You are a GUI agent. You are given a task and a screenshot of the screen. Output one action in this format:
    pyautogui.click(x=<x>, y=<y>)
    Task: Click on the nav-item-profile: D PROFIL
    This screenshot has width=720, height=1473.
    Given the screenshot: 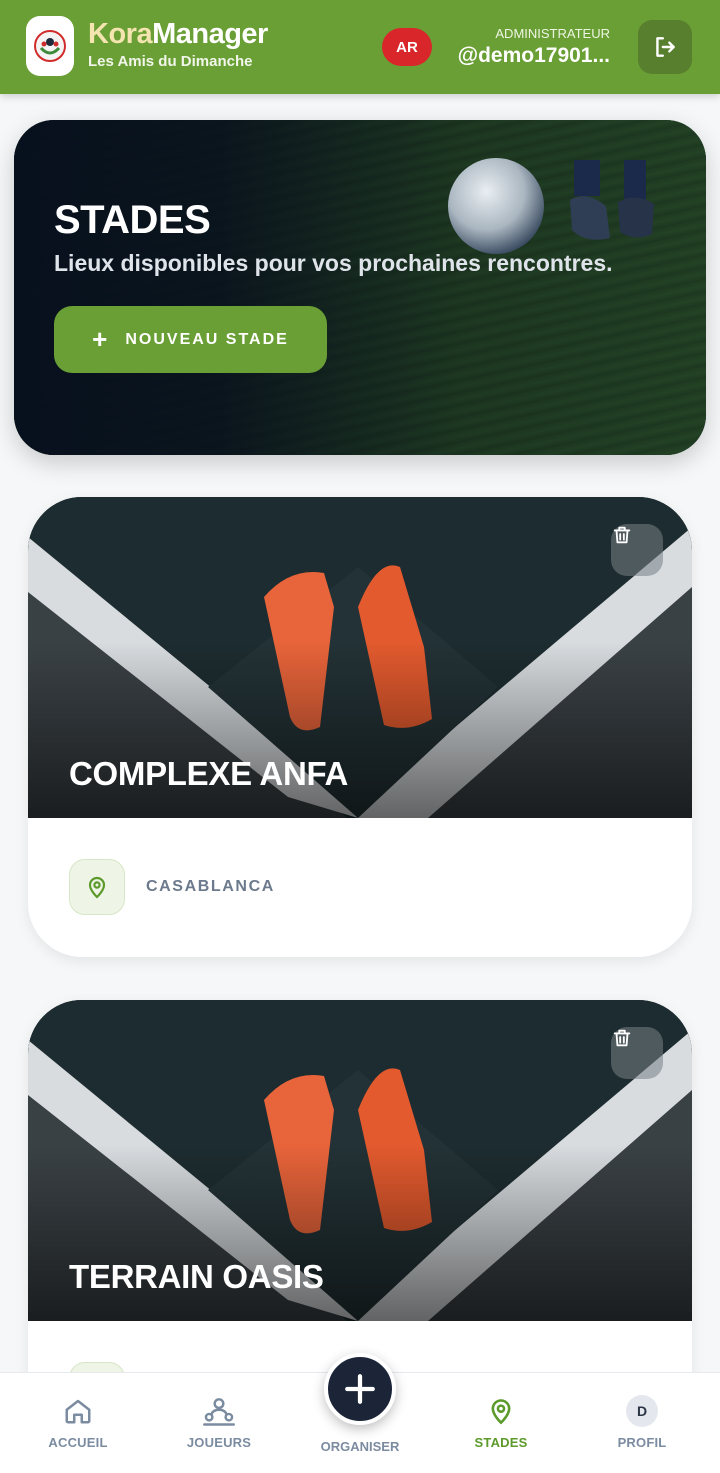 What is the action you would take?
    pyautogui.click(x=642, y=1423)
    